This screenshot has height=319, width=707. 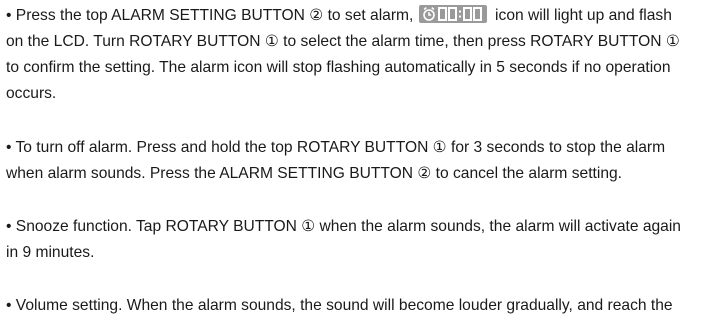 What do you see at coordinates (50, 252) in the screenshot?
I see `text-line: in 9 minutes.` at bounding box center [50, 252].